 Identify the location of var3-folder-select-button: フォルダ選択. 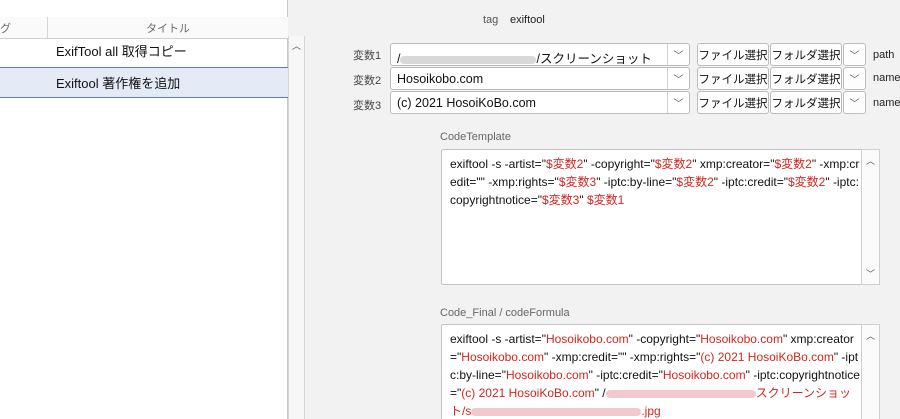
(806, 102).